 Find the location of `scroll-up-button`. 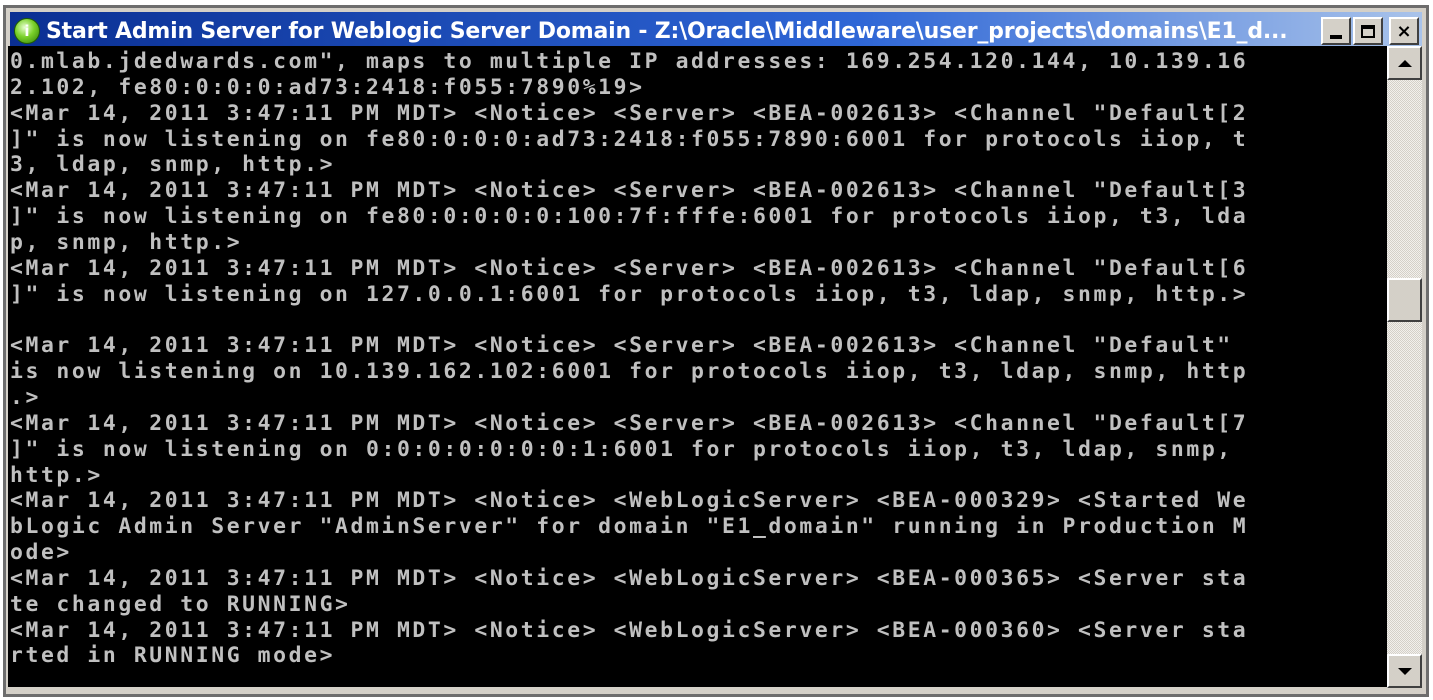

scroll-up-button is located at coordinates (1404, 63).